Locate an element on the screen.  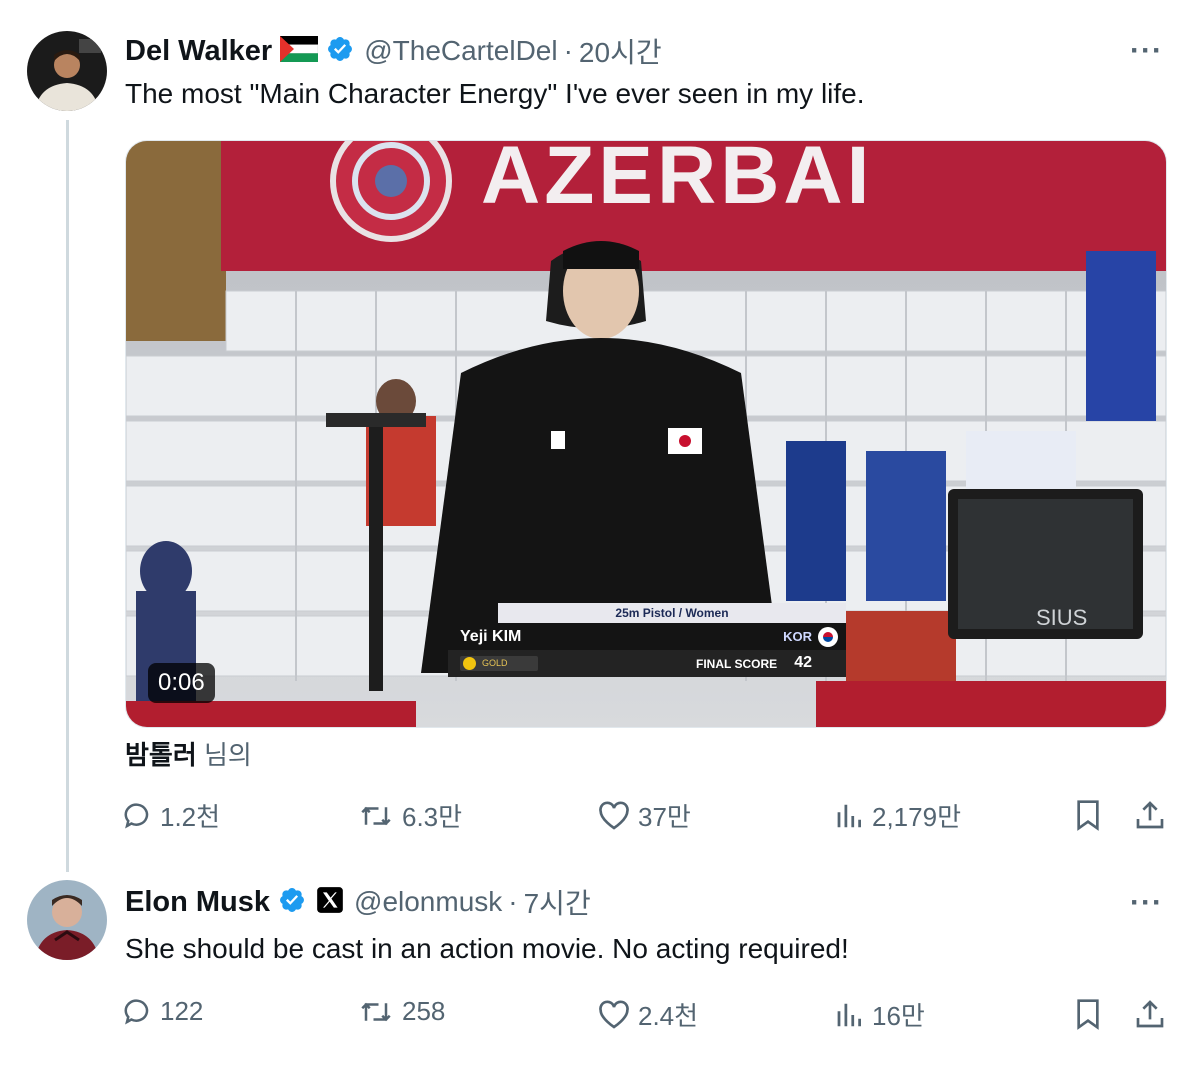
x-affiliate-icon is located at coordinates (330, 902).